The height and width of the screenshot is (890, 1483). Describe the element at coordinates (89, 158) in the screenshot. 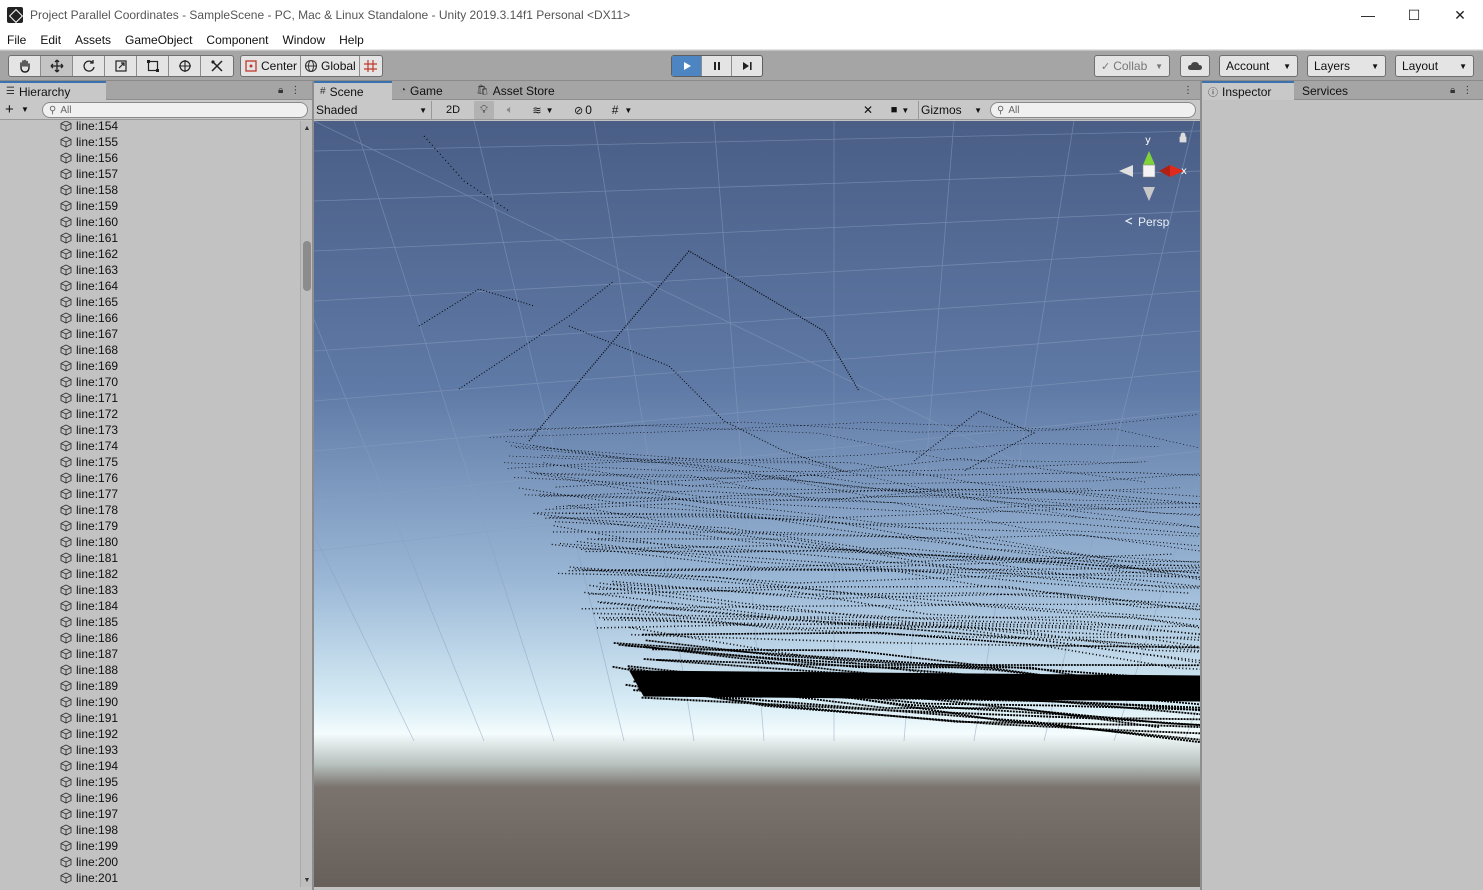

I see `hierarchy-item: line:156` at that location.